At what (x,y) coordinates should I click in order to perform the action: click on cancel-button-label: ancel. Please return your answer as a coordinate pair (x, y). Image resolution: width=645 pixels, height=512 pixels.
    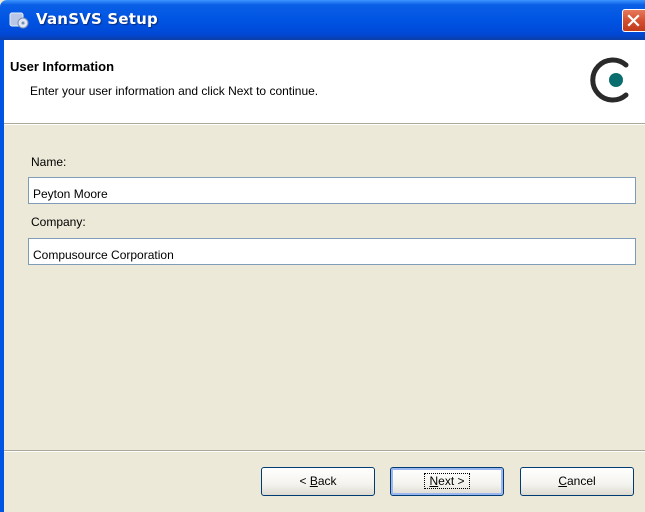
    Looking at the image, I should click on (581, 481).